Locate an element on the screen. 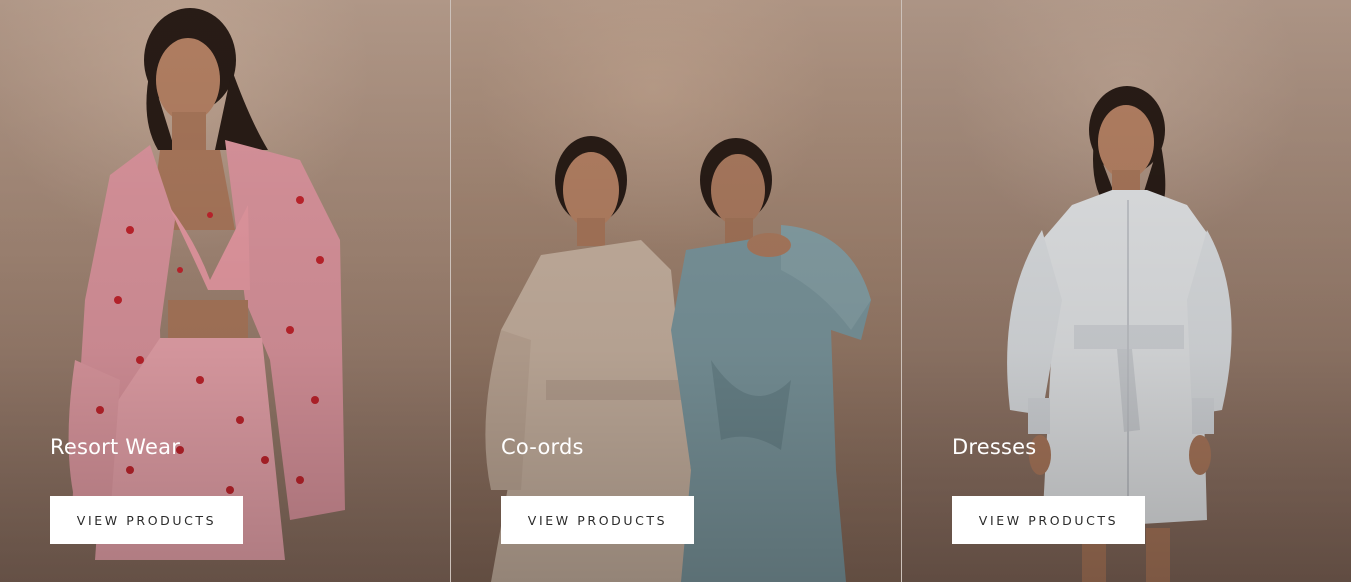  collection-title: Dresses is located at coordinates (994, 447).